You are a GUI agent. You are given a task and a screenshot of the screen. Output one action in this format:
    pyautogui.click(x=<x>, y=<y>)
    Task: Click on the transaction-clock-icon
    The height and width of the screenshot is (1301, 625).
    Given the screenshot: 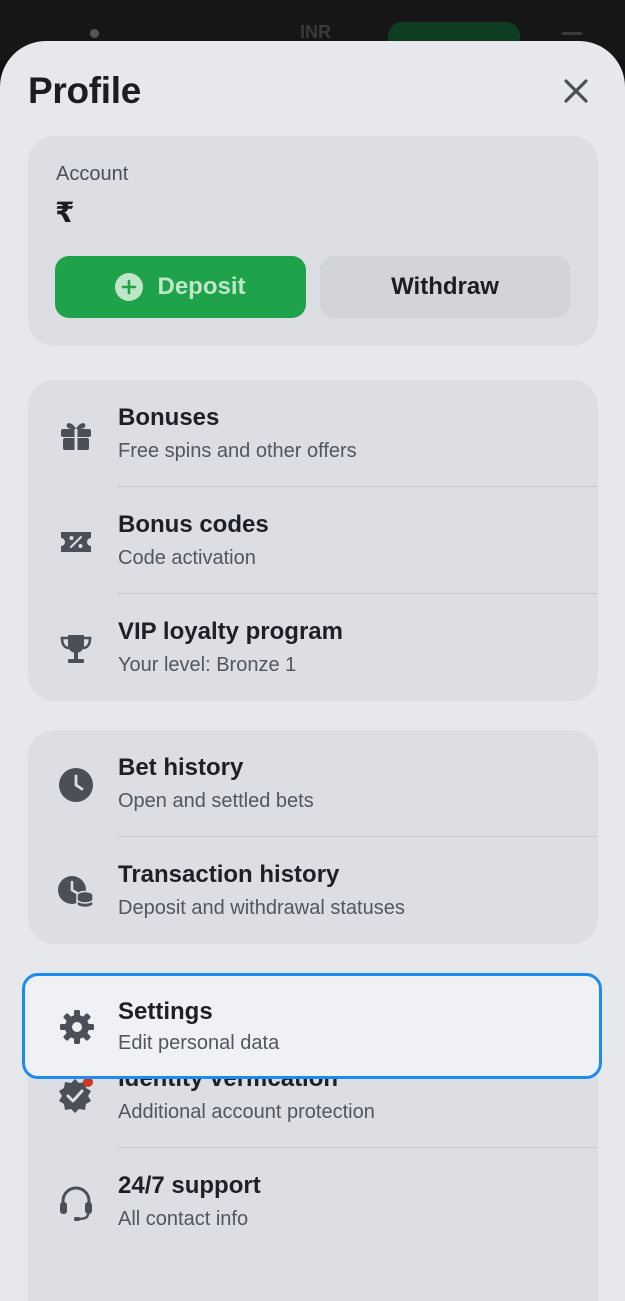 What is the action you would take?
    pyautogui.click(x=76, y=892)
    